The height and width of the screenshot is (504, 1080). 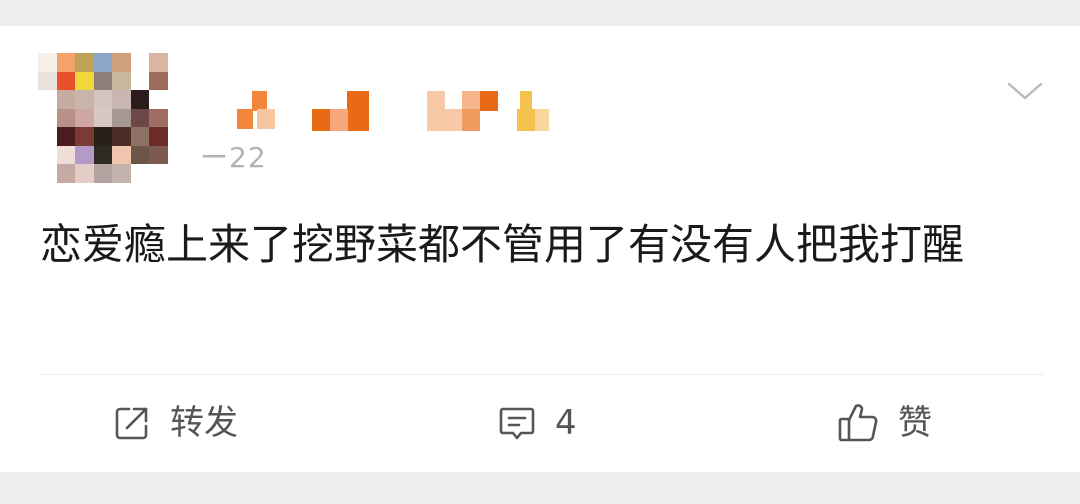 I want to click on username, so click(x=392, y=111).